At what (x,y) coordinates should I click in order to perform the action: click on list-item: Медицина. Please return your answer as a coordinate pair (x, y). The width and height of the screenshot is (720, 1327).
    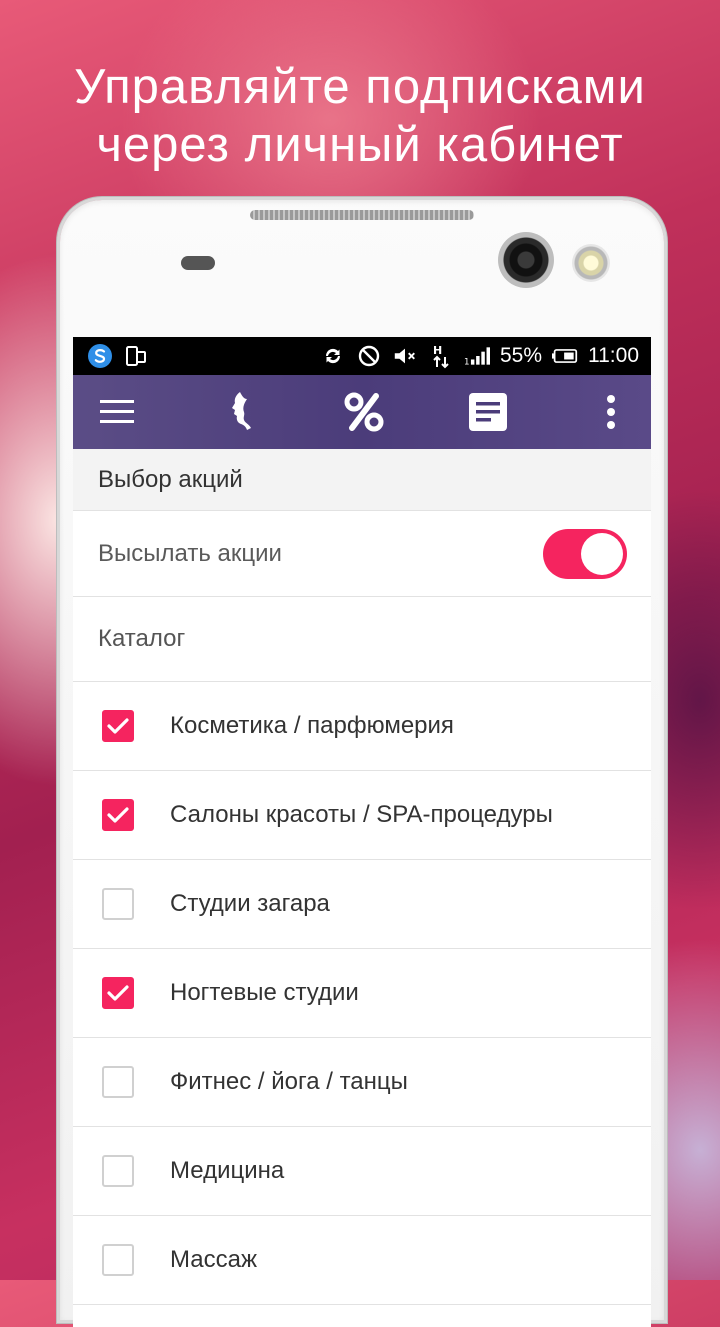
    Looking at the image, I should click on (362, 1171).